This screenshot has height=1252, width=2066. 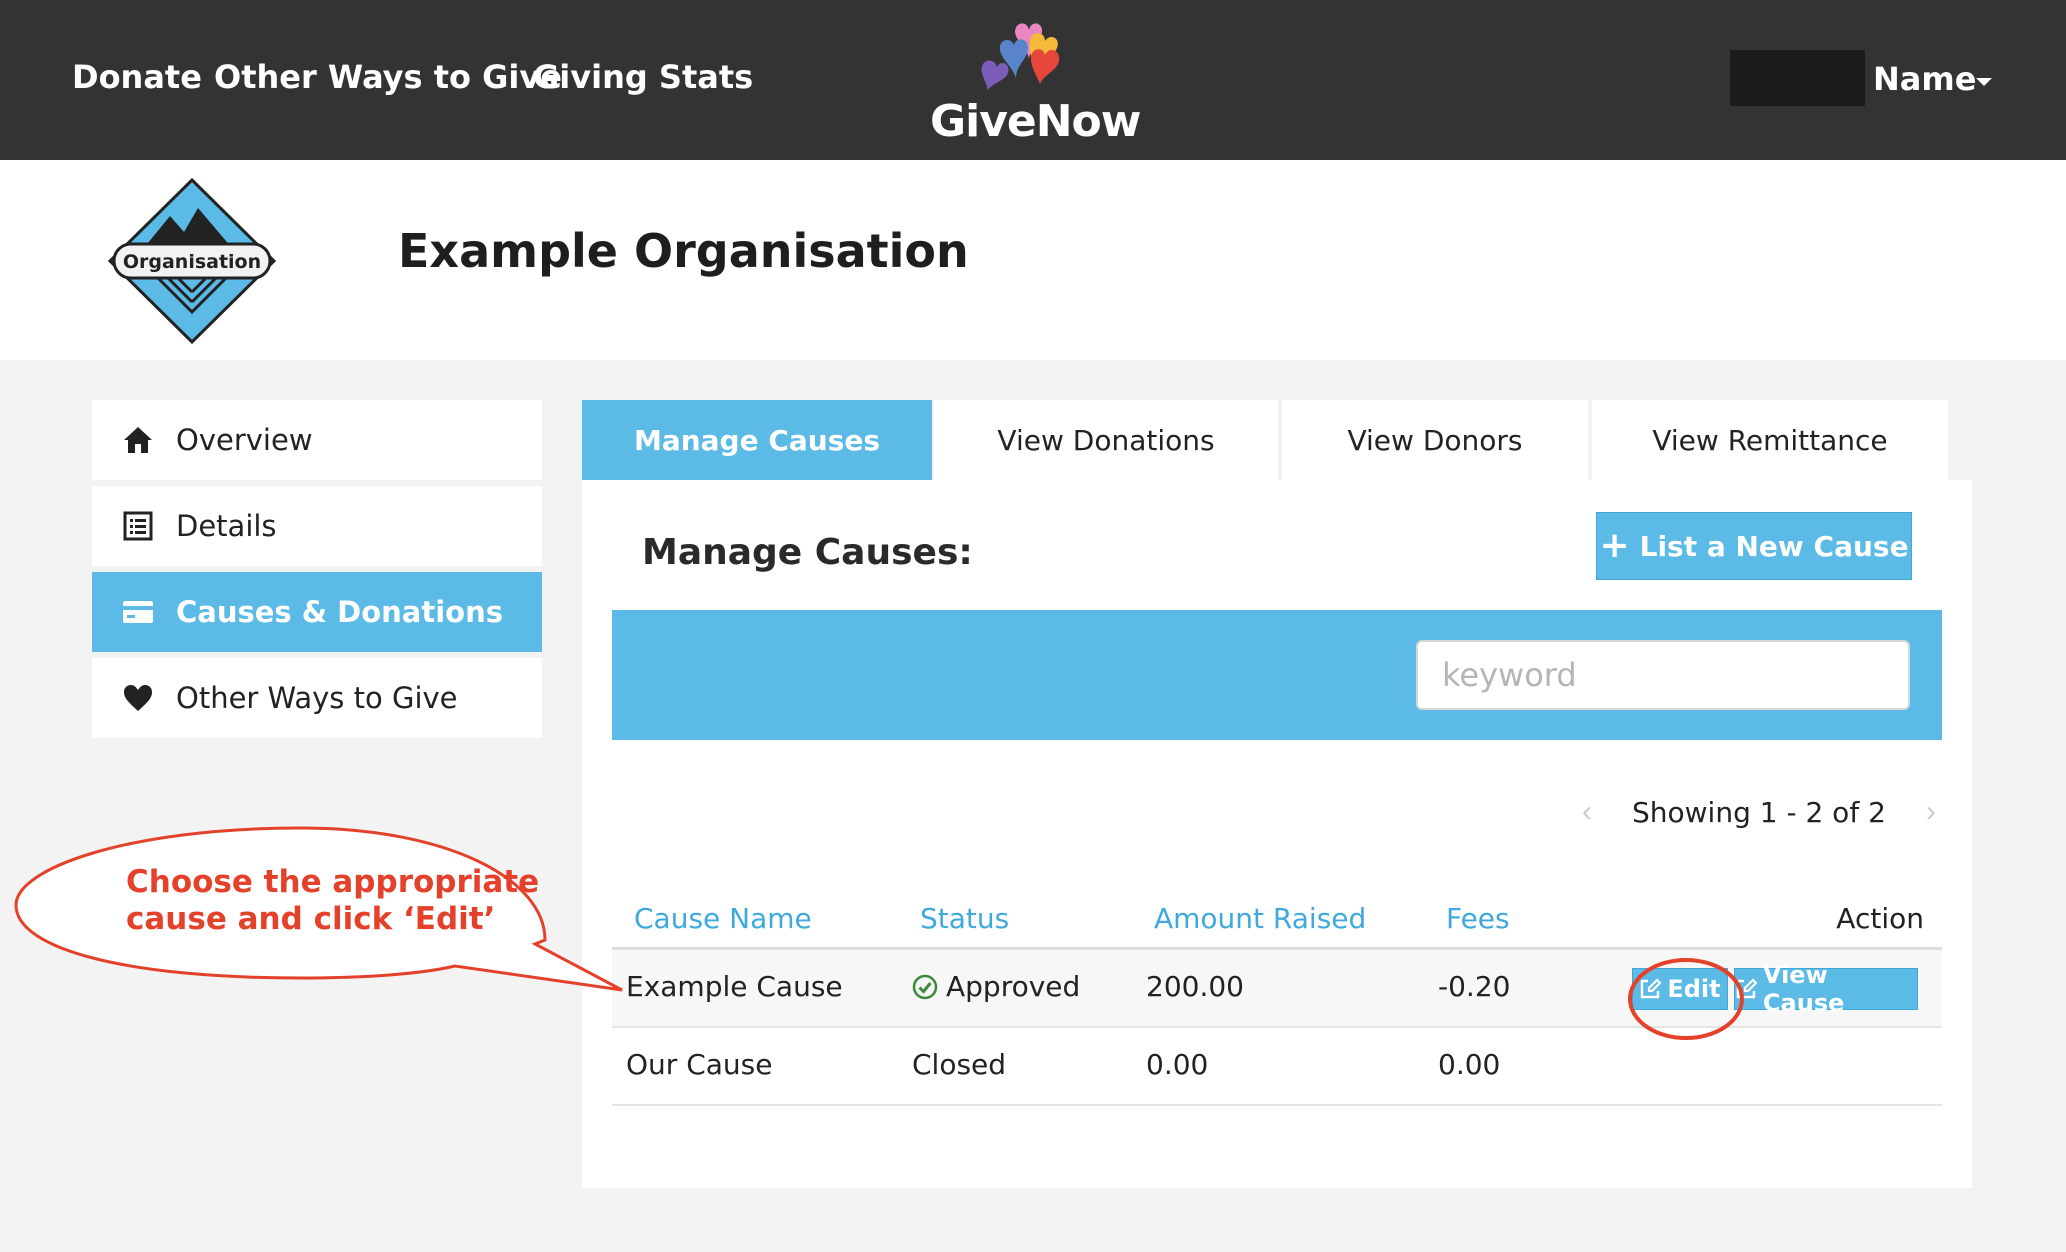 I want to click on table-row: Our Cause Closed 0.00 0.00, so click(x=1277, y=1067).